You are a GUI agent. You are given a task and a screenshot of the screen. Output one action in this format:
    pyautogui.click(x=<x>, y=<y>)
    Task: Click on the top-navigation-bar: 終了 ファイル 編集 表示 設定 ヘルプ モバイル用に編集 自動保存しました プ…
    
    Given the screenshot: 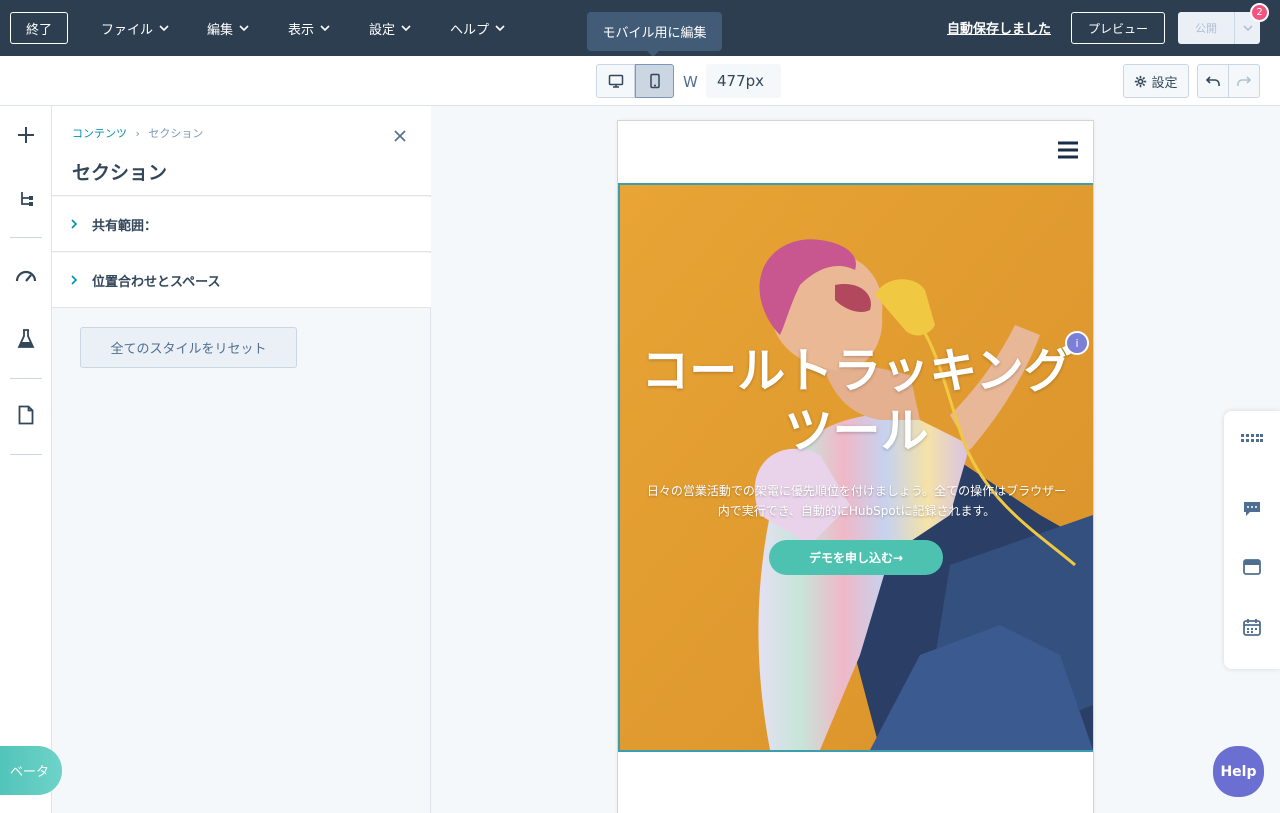 What is the action you would take?
    pyautogui.click(x=640, y=28)
    